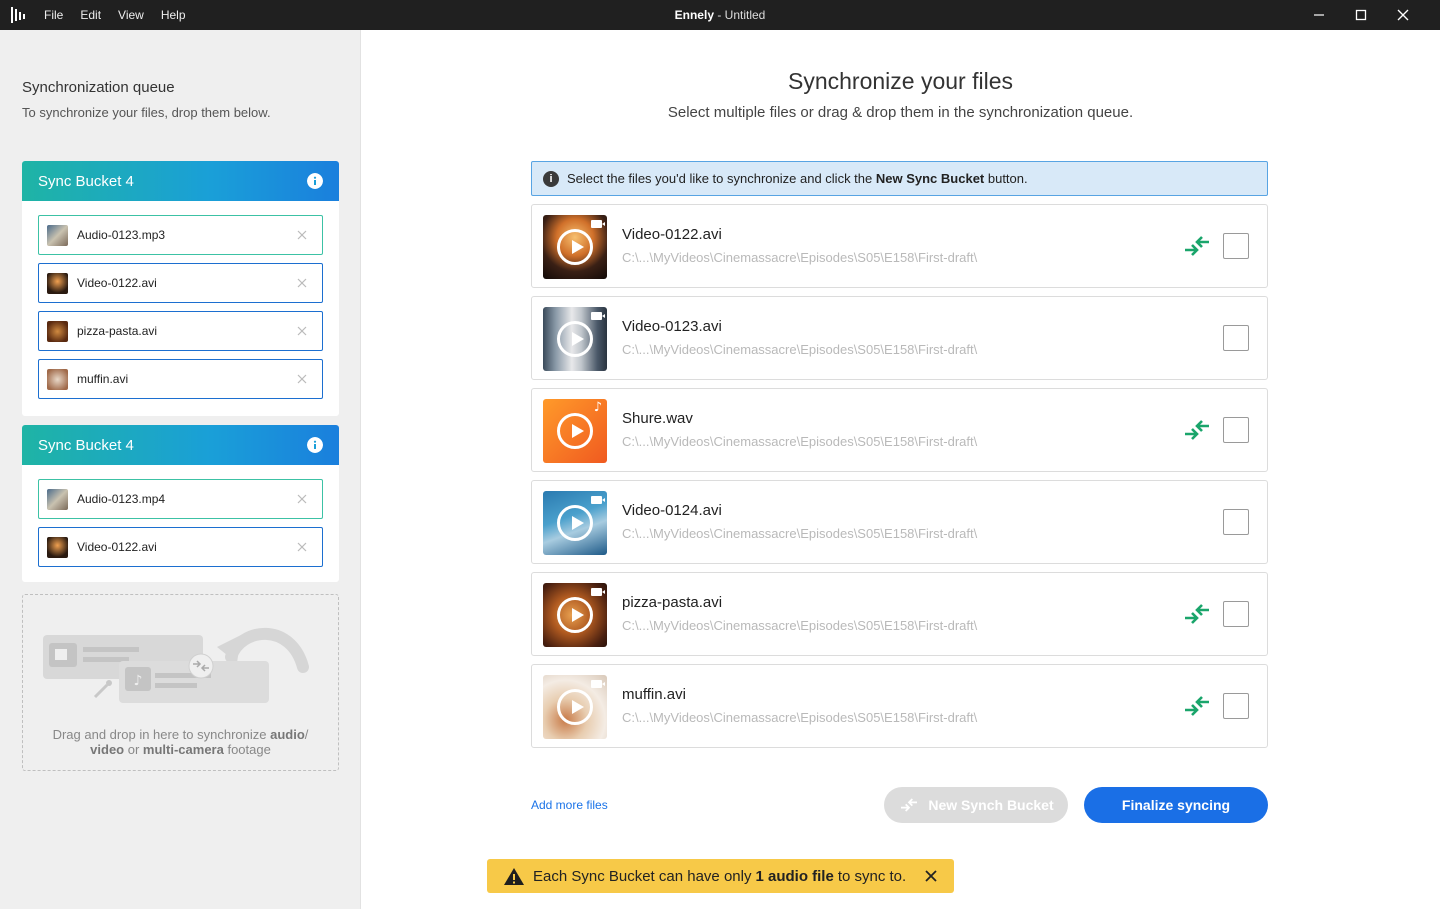  What do you see at coordinates (657, 418) in the screenshot?
I see `file-name: Shure.wav` at bounding box center [657, 418].